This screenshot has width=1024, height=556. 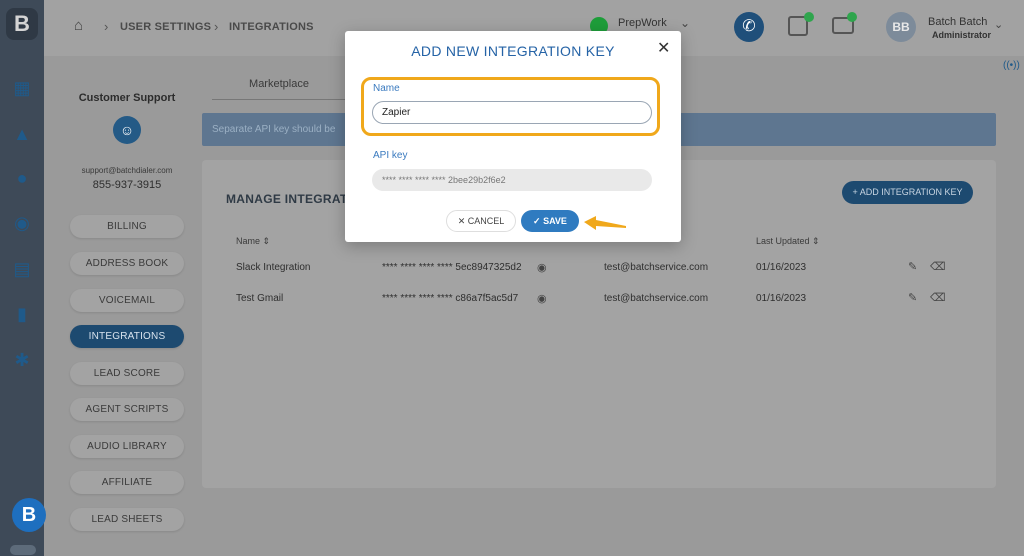 What do you see at coordinates (22, 360) in the screenshot?
I see `integrations-puzzle-icon: ✱` at bounding box center [22, 360].